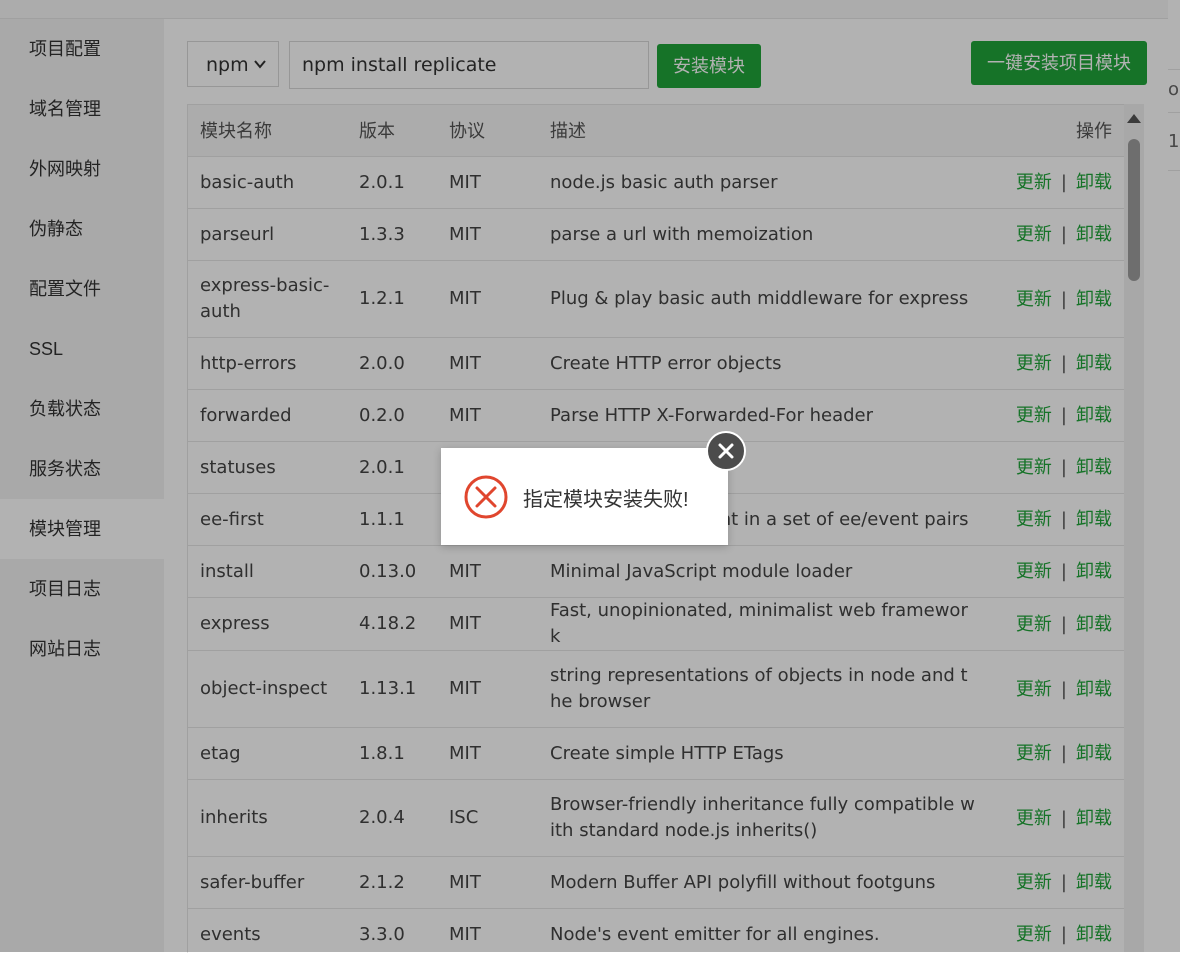 The width and height of the screenshot is (1180, 953). What do you see at coordinates (486, 497) in the screenshot?
I see `error-circle-icon` at bounding box center [486, 497].